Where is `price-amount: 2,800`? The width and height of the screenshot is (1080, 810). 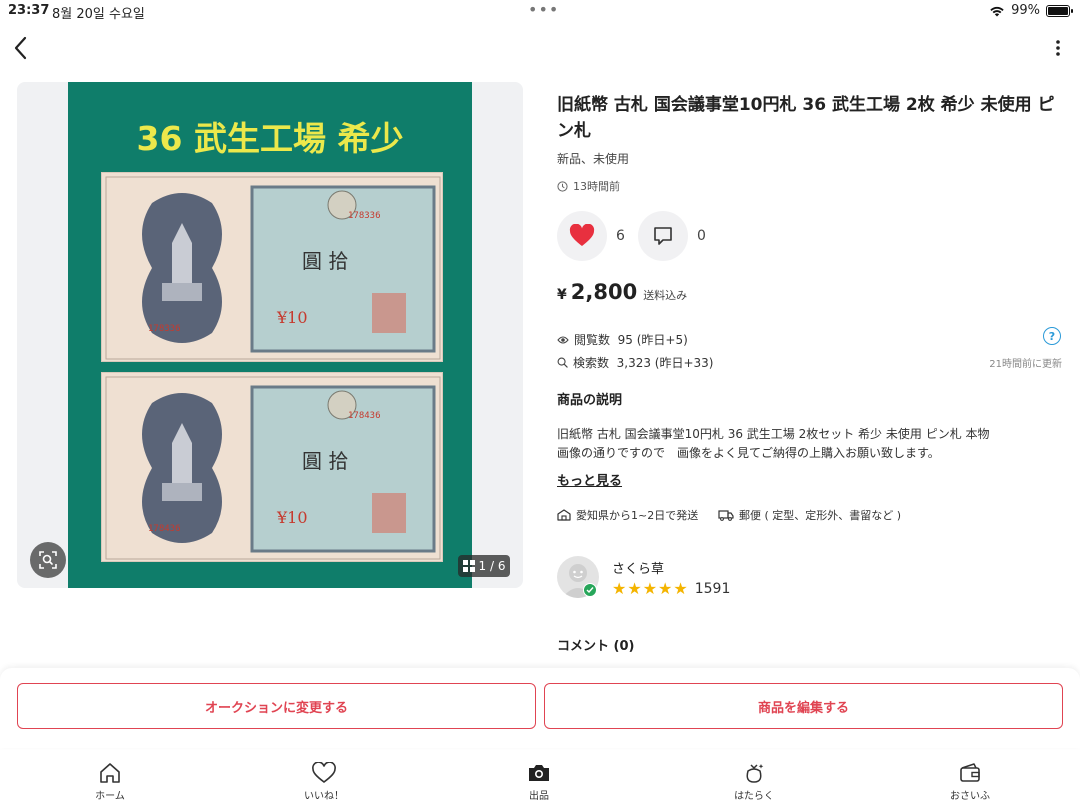 price-amount: 2,800 is located at coordinates (604, 292).